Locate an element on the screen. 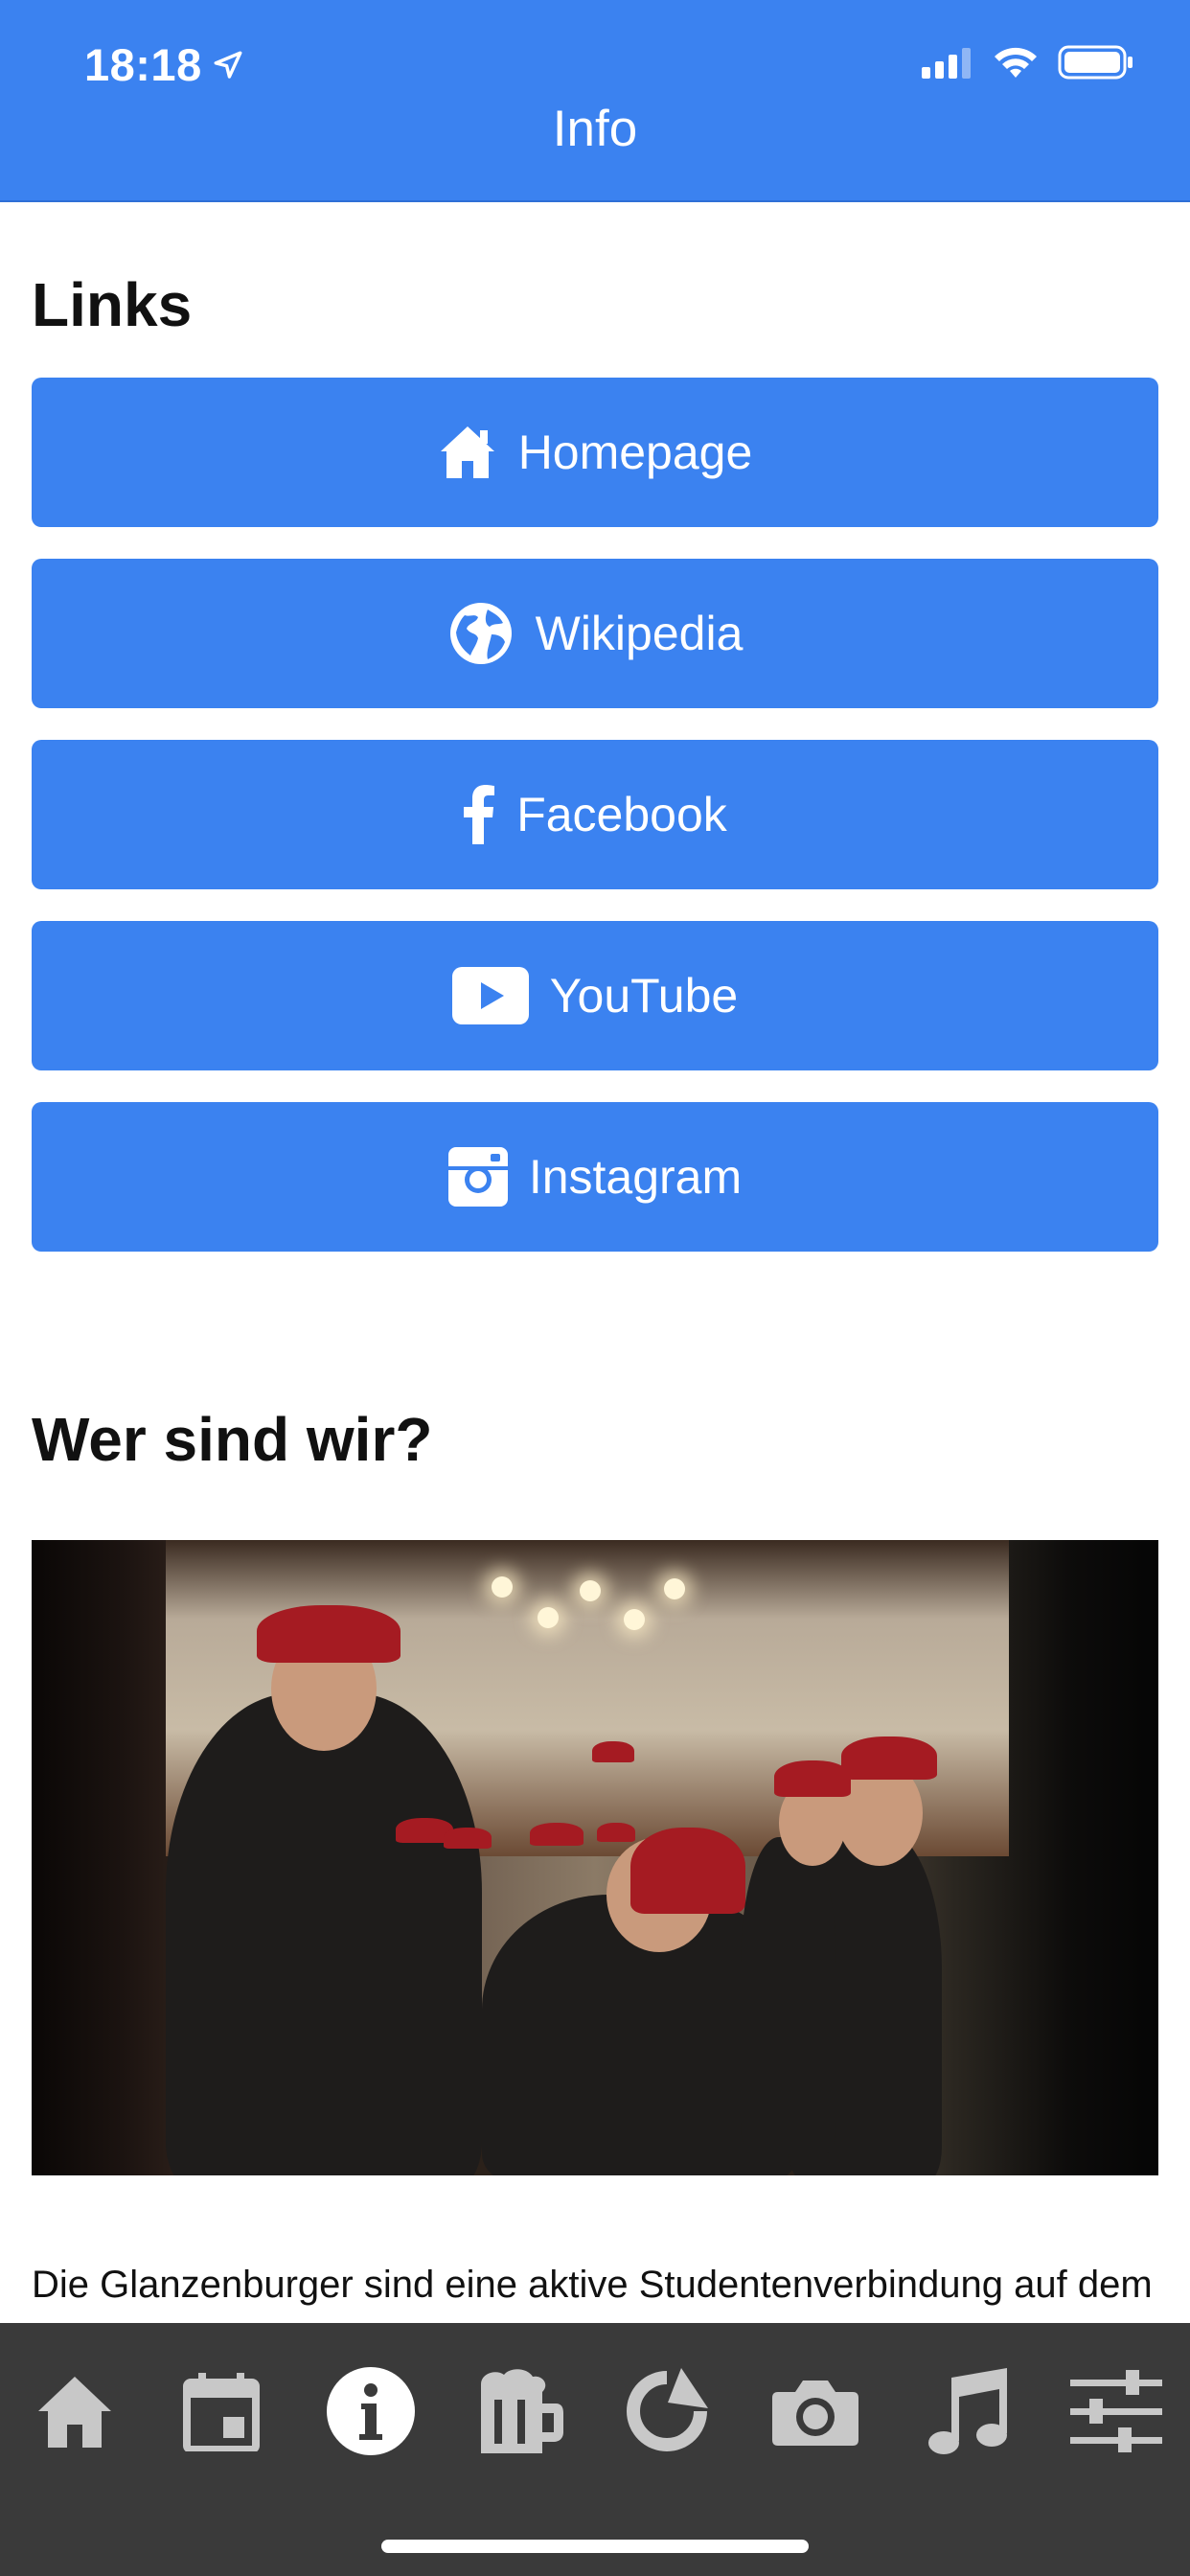 This screenshot has height=2576, width=1190. tab-camera is located at coordinates (815, 2411).